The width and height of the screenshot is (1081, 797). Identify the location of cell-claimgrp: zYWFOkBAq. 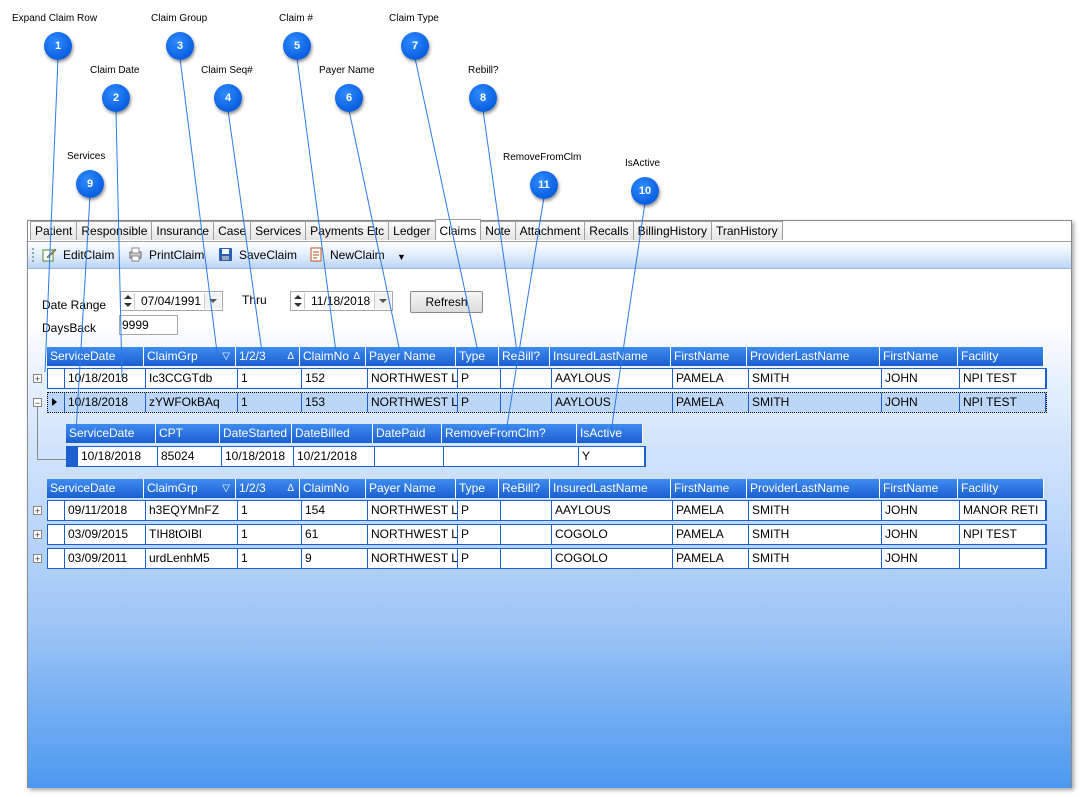
(192, 402).